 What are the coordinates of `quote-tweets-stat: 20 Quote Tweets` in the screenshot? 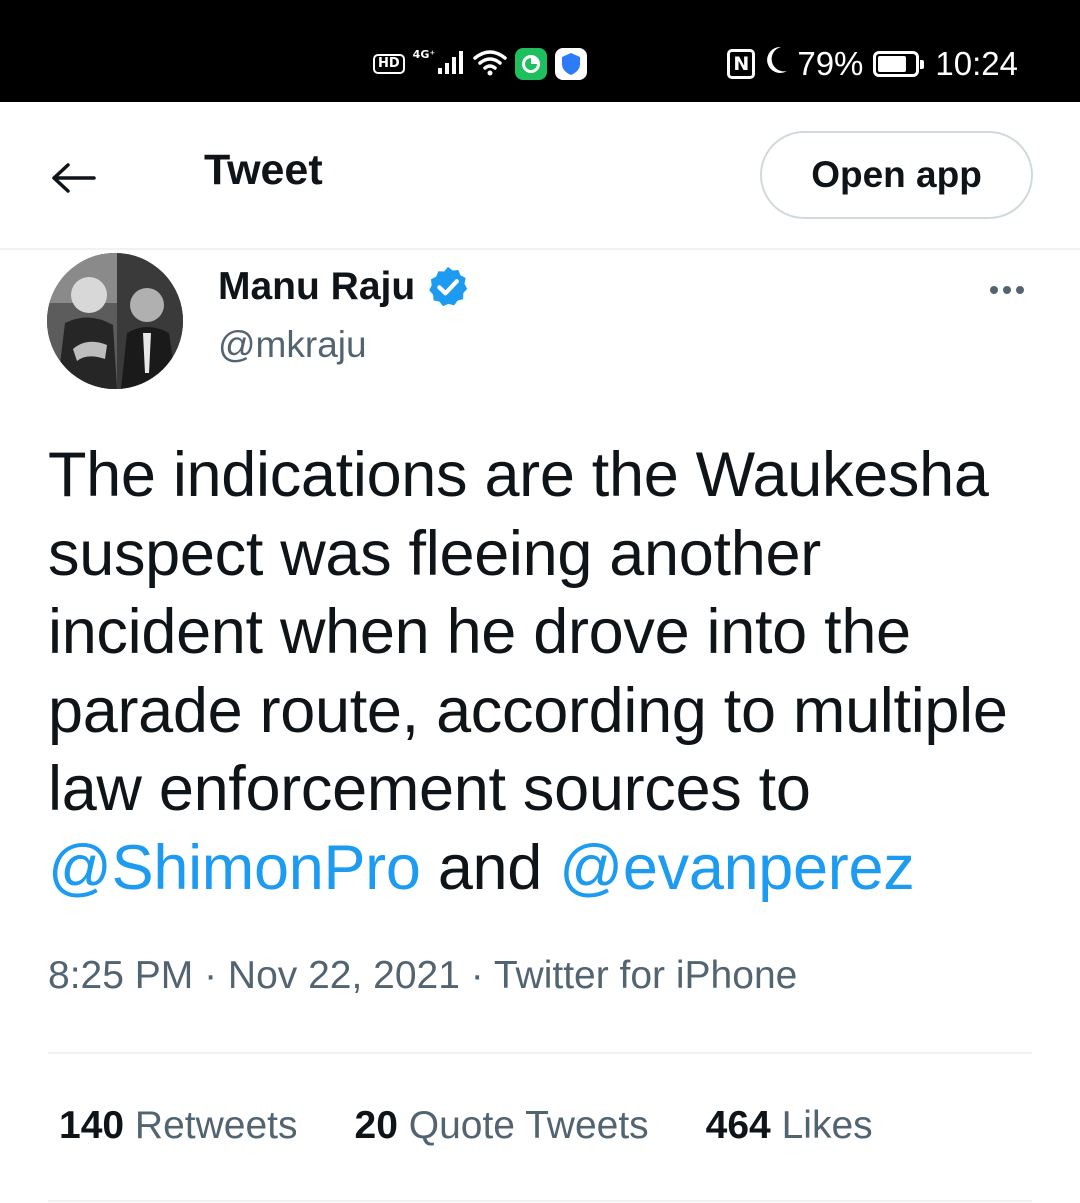 It's located at (502, 1126).